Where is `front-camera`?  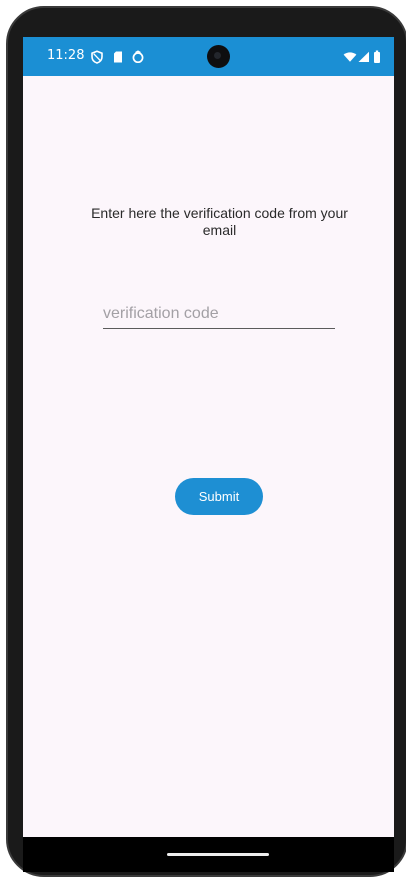
front-camera is located at coordinates (218, 56).